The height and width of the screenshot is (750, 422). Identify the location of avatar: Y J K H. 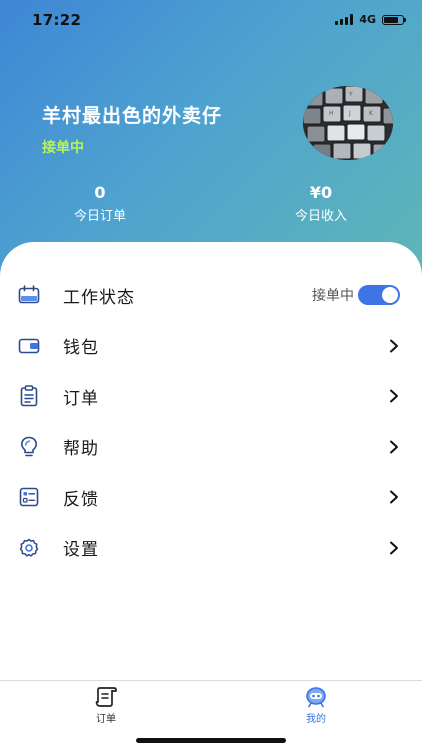
(348, 123).